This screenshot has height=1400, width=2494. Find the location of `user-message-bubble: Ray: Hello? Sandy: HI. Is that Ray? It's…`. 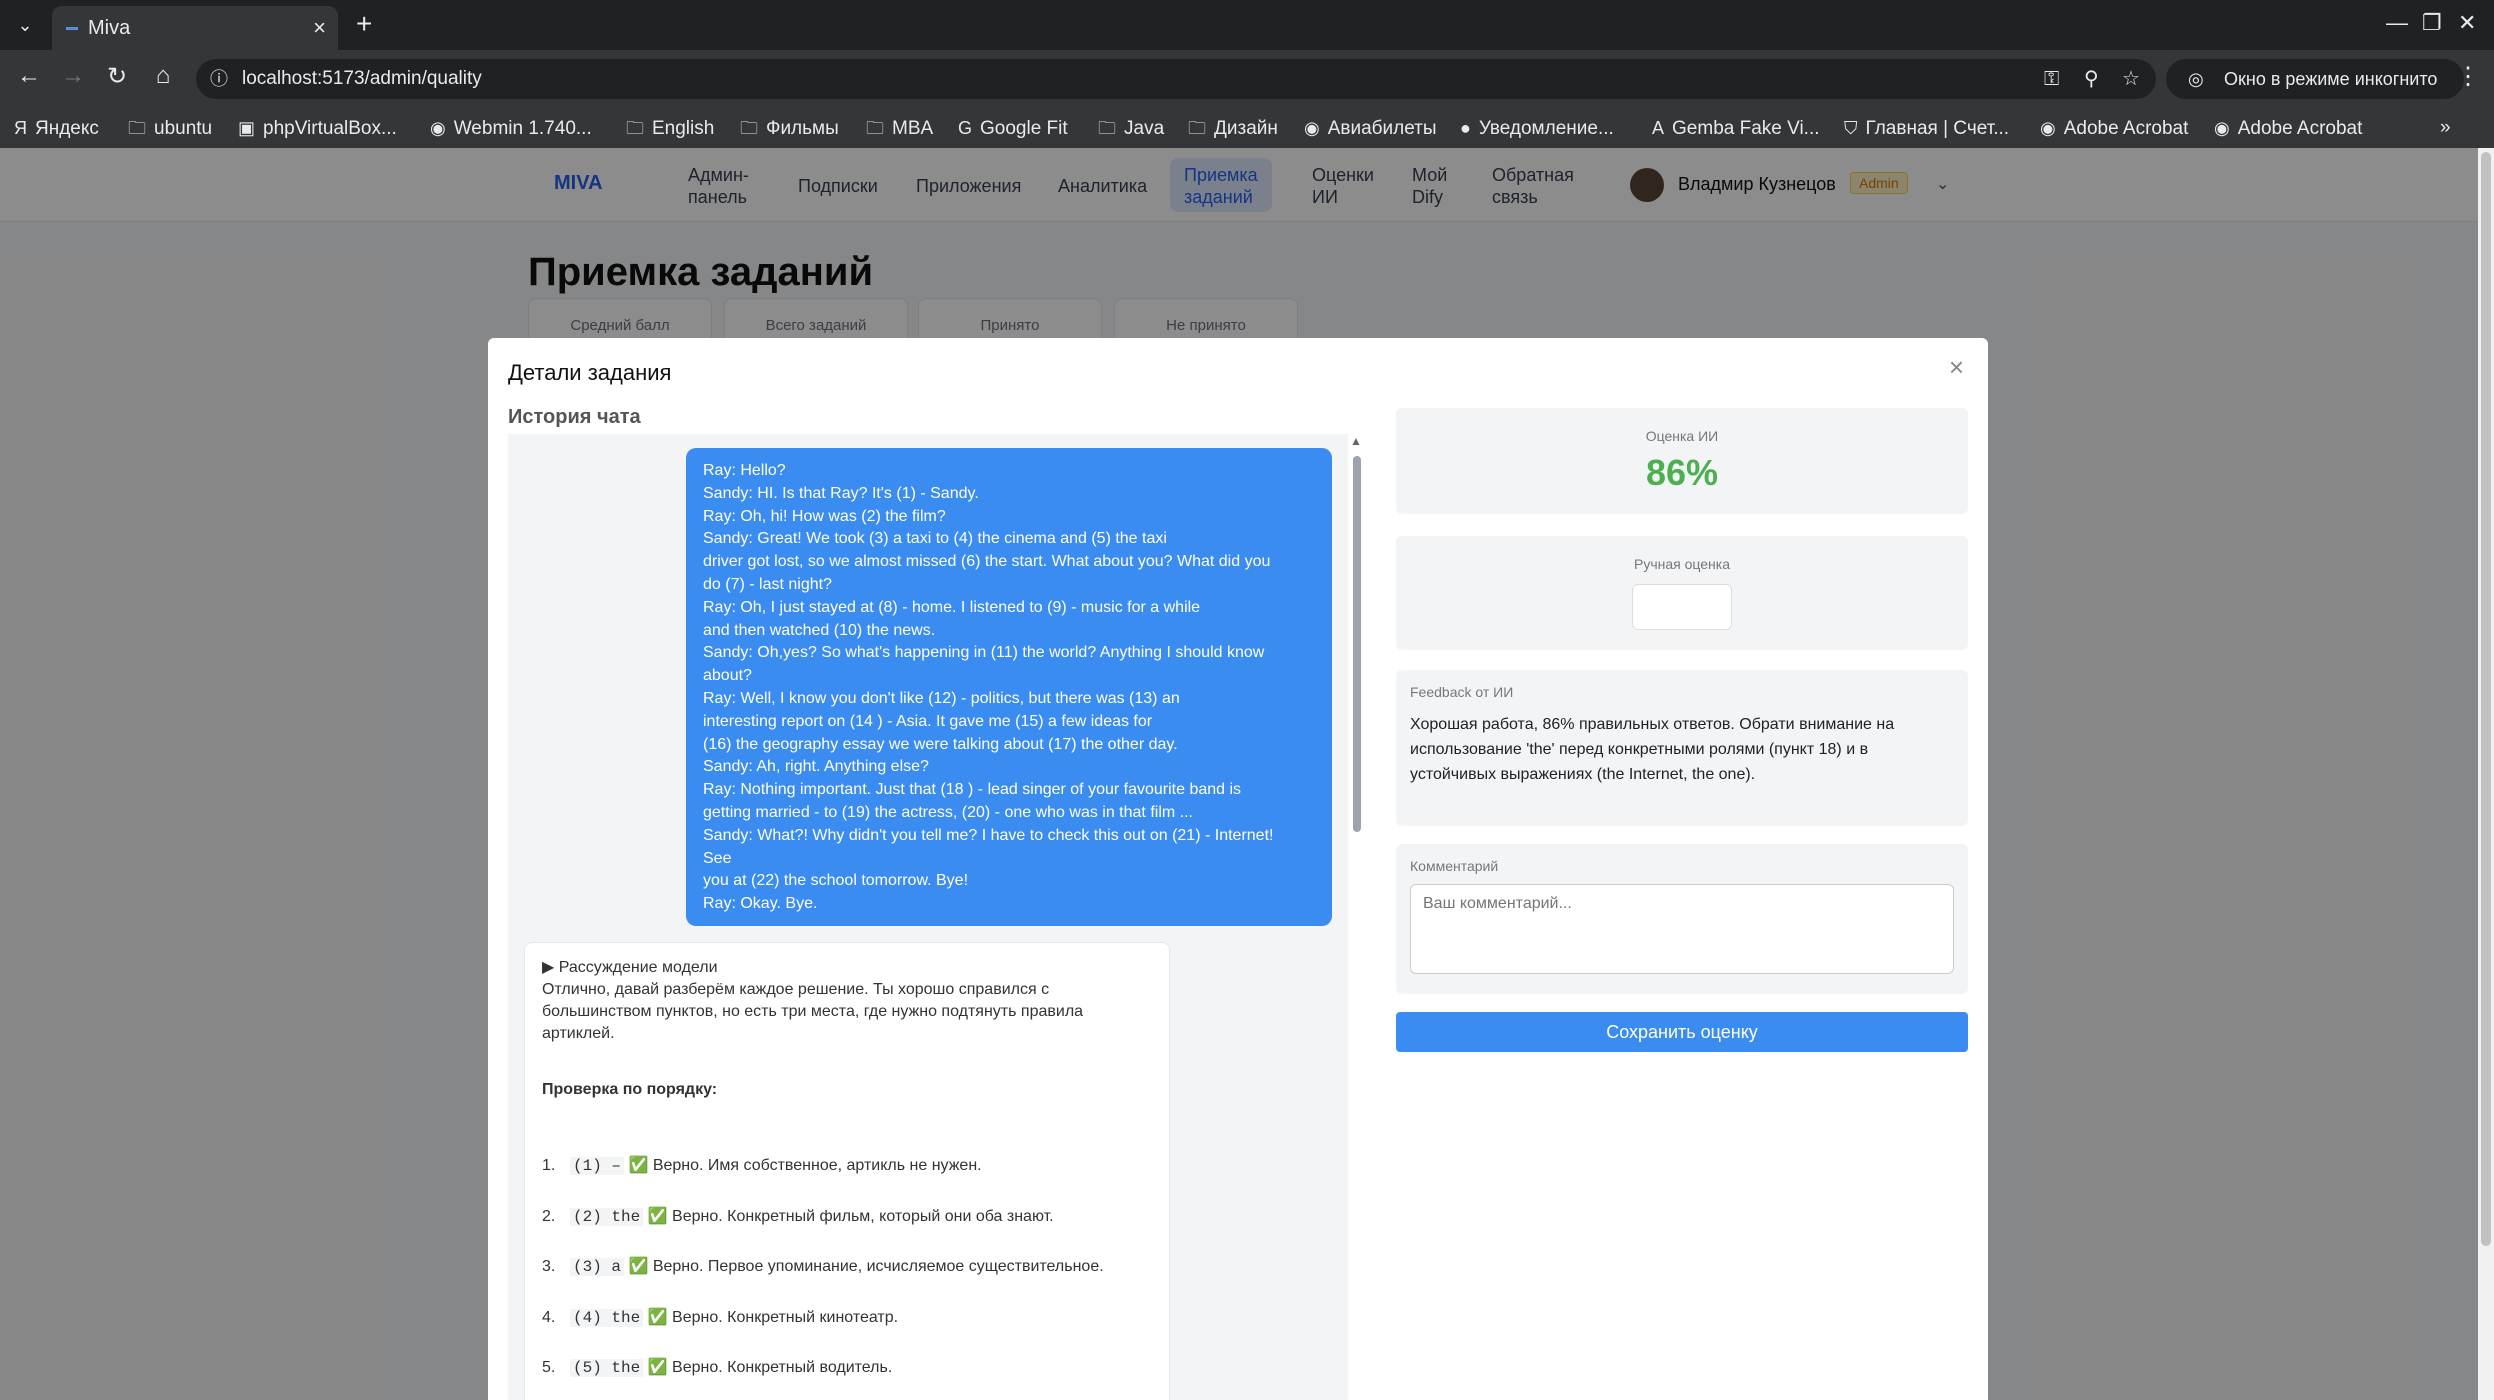

user-message-bubble: Ray: Hello? Sandy: HI. Is that Ray? It's… is located at coordinates (1009, 687).